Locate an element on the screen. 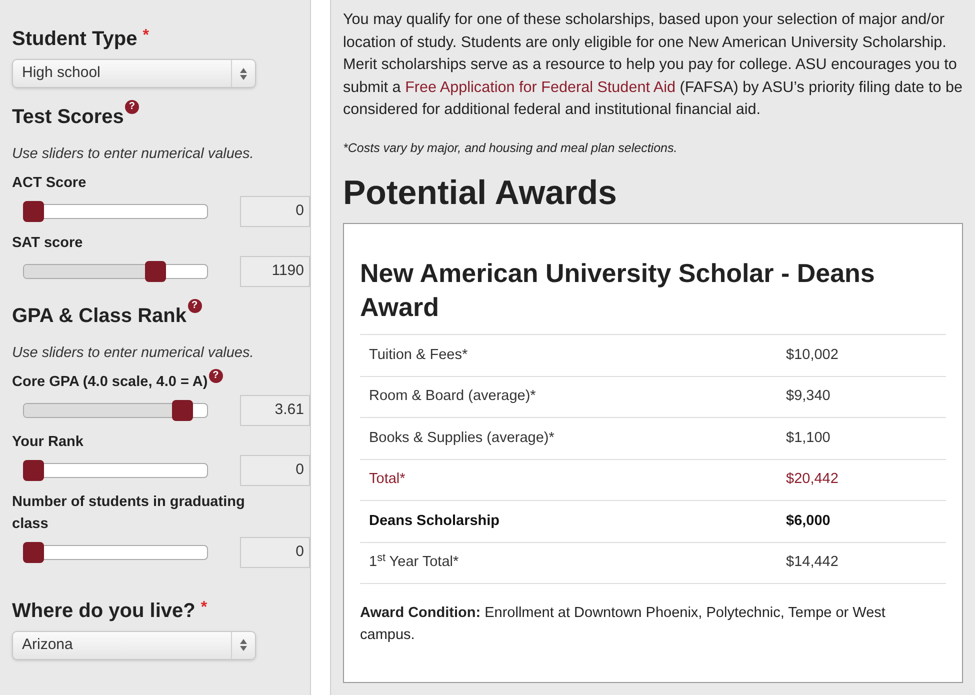  slider-label: ACT Score is located at coordinates (50, 183).